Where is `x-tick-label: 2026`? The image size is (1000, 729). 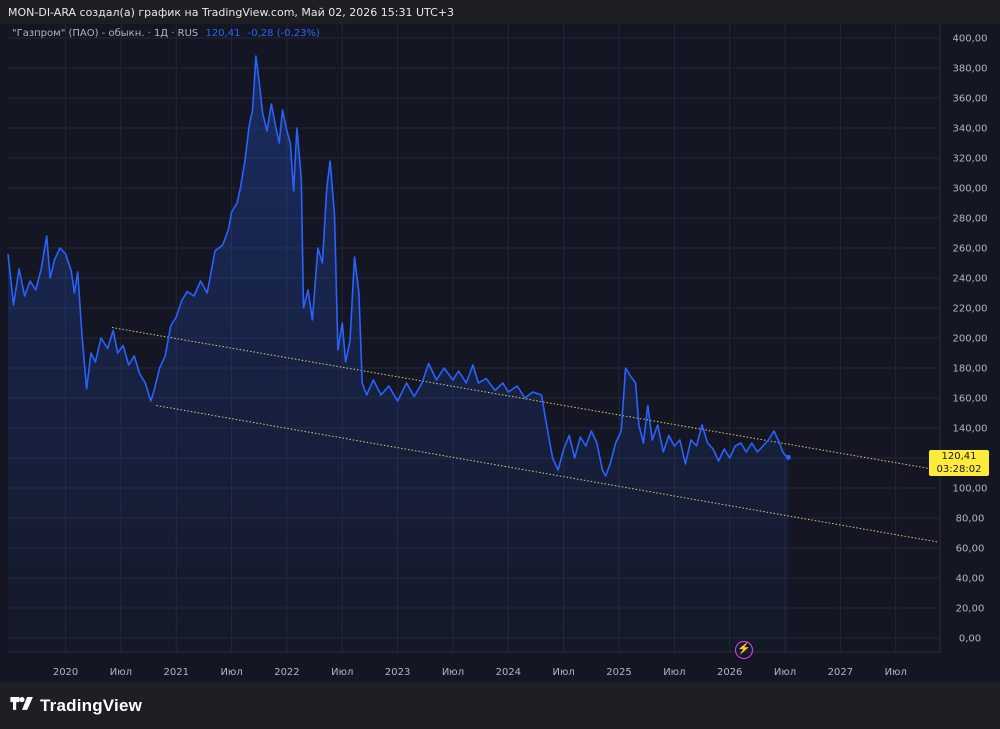
x-tick-label: 2026 is located at coordinates (729, 672).